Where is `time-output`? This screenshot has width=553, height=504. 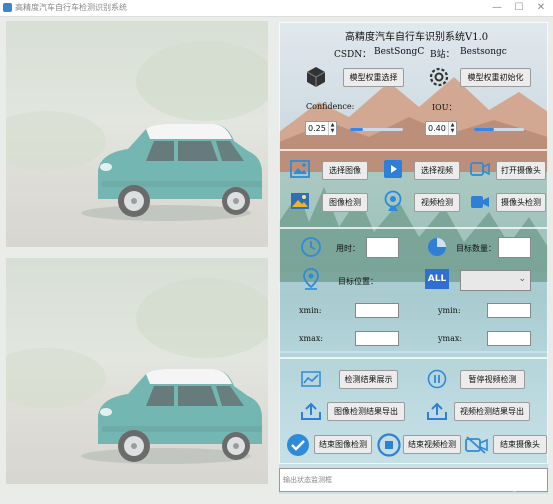 time-output is located at coordinates (382, 247).